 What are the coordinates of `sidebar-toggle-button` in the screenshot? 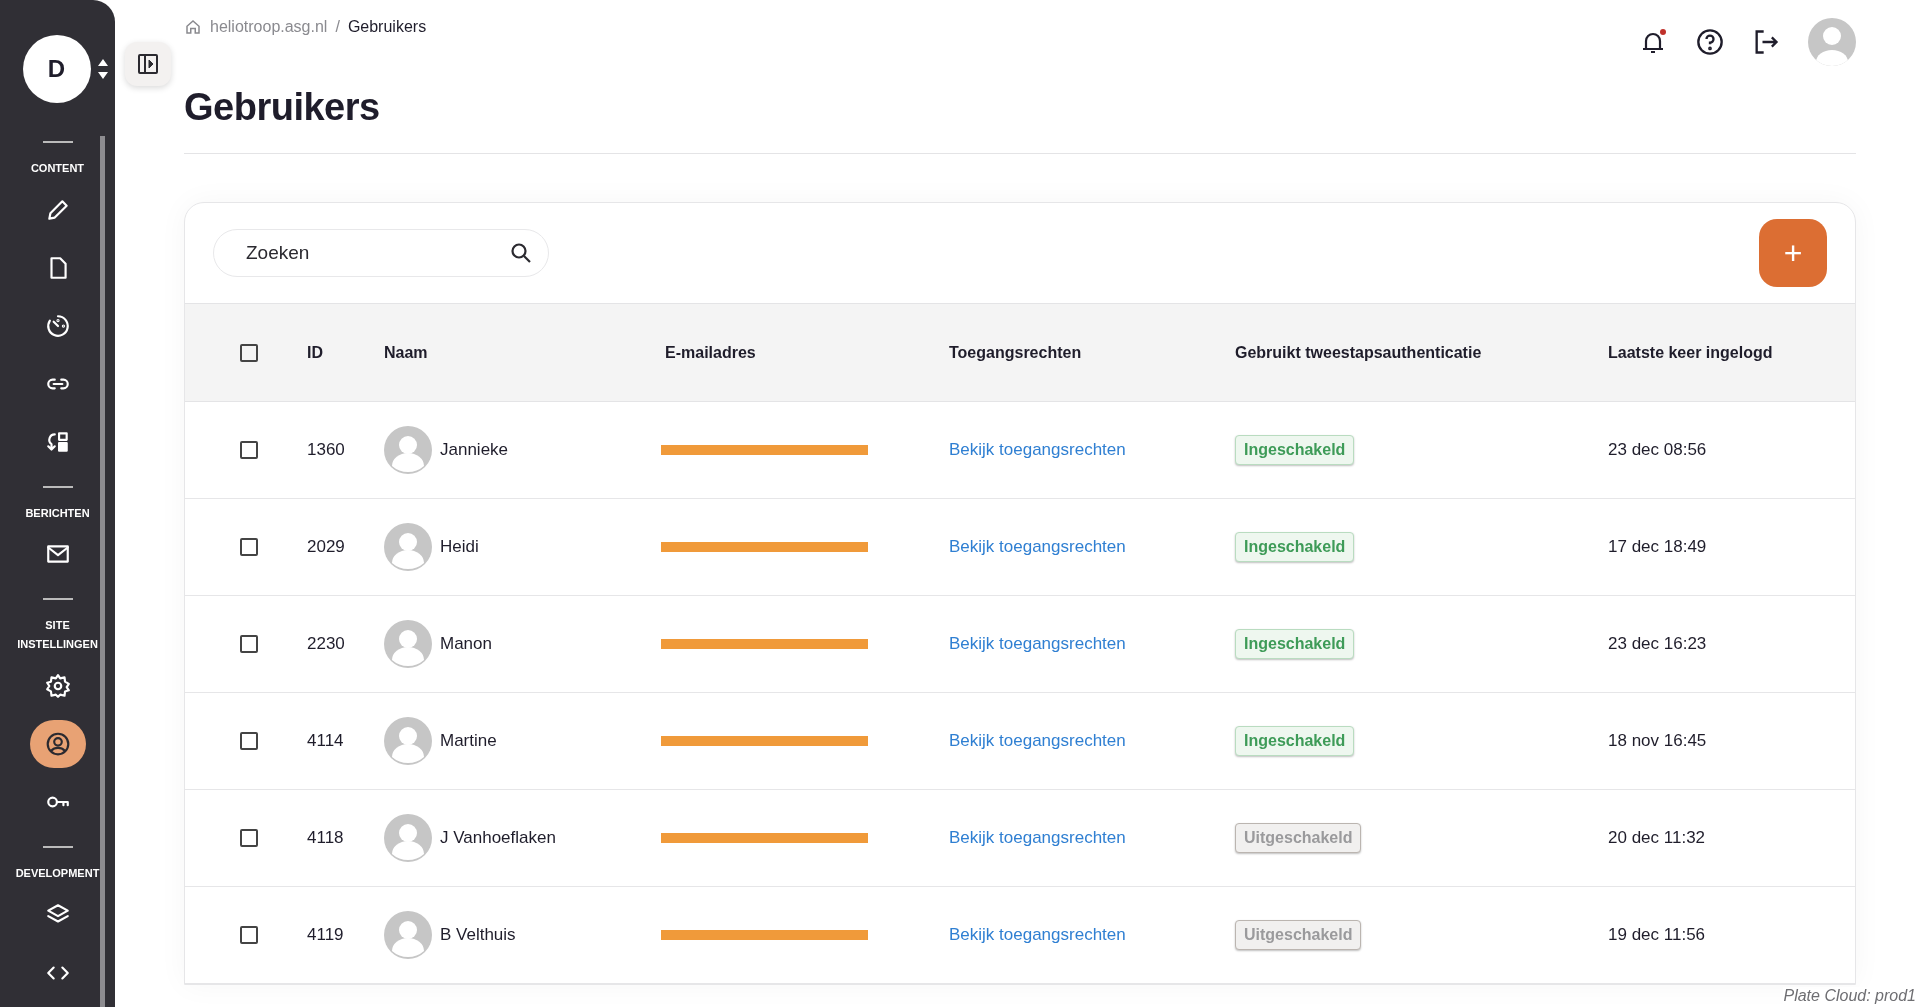 It's located at (148, 64).